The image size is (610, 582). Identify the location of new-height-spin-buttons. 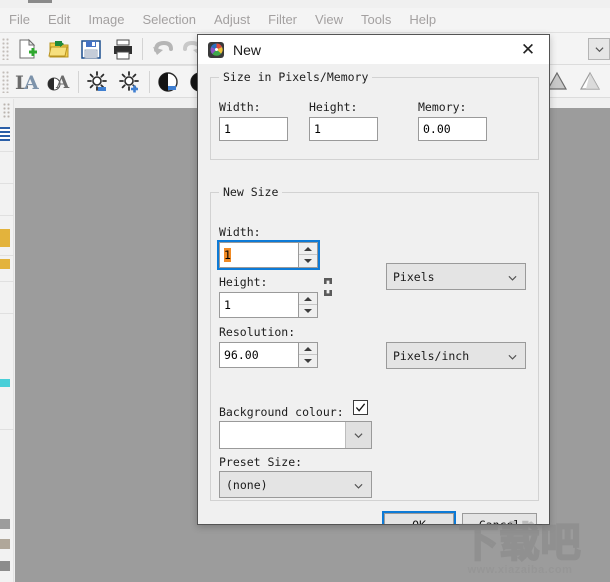
(308, 305).